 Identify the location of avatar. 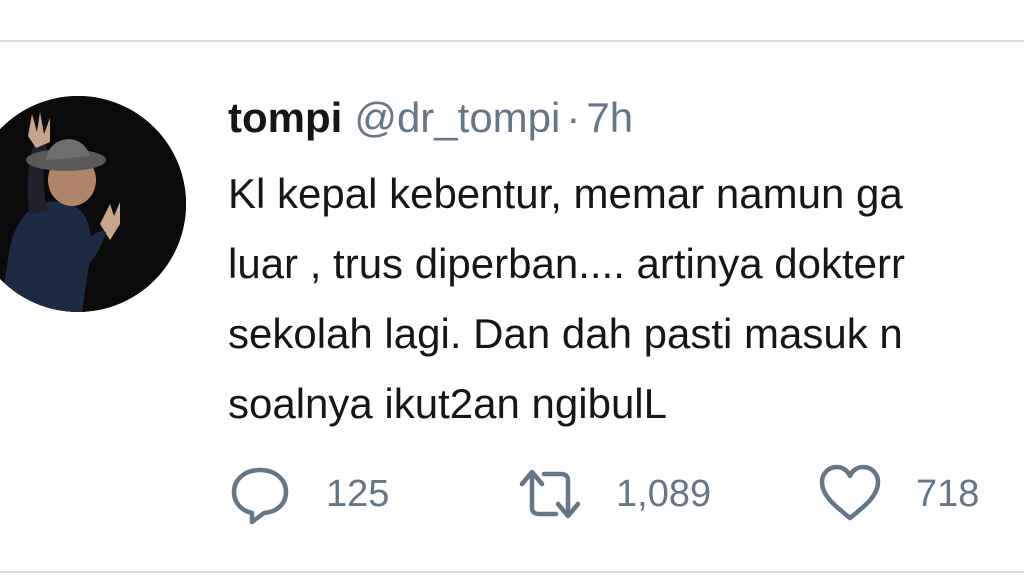
(93, 204).